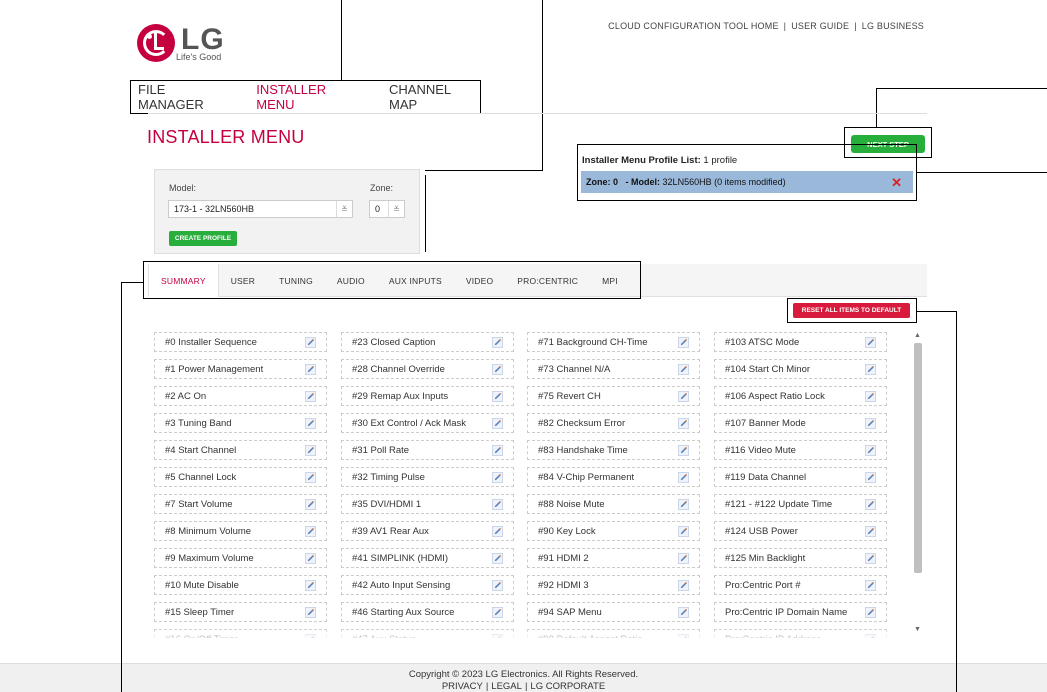 Image resolution: width=1047 pixels, height=692 pixels. What do you see at coordinates (427, 531) in the screenshot?
I see `installer-item: #39 AV1 Rear Aux` at bounding box center [427, 531].